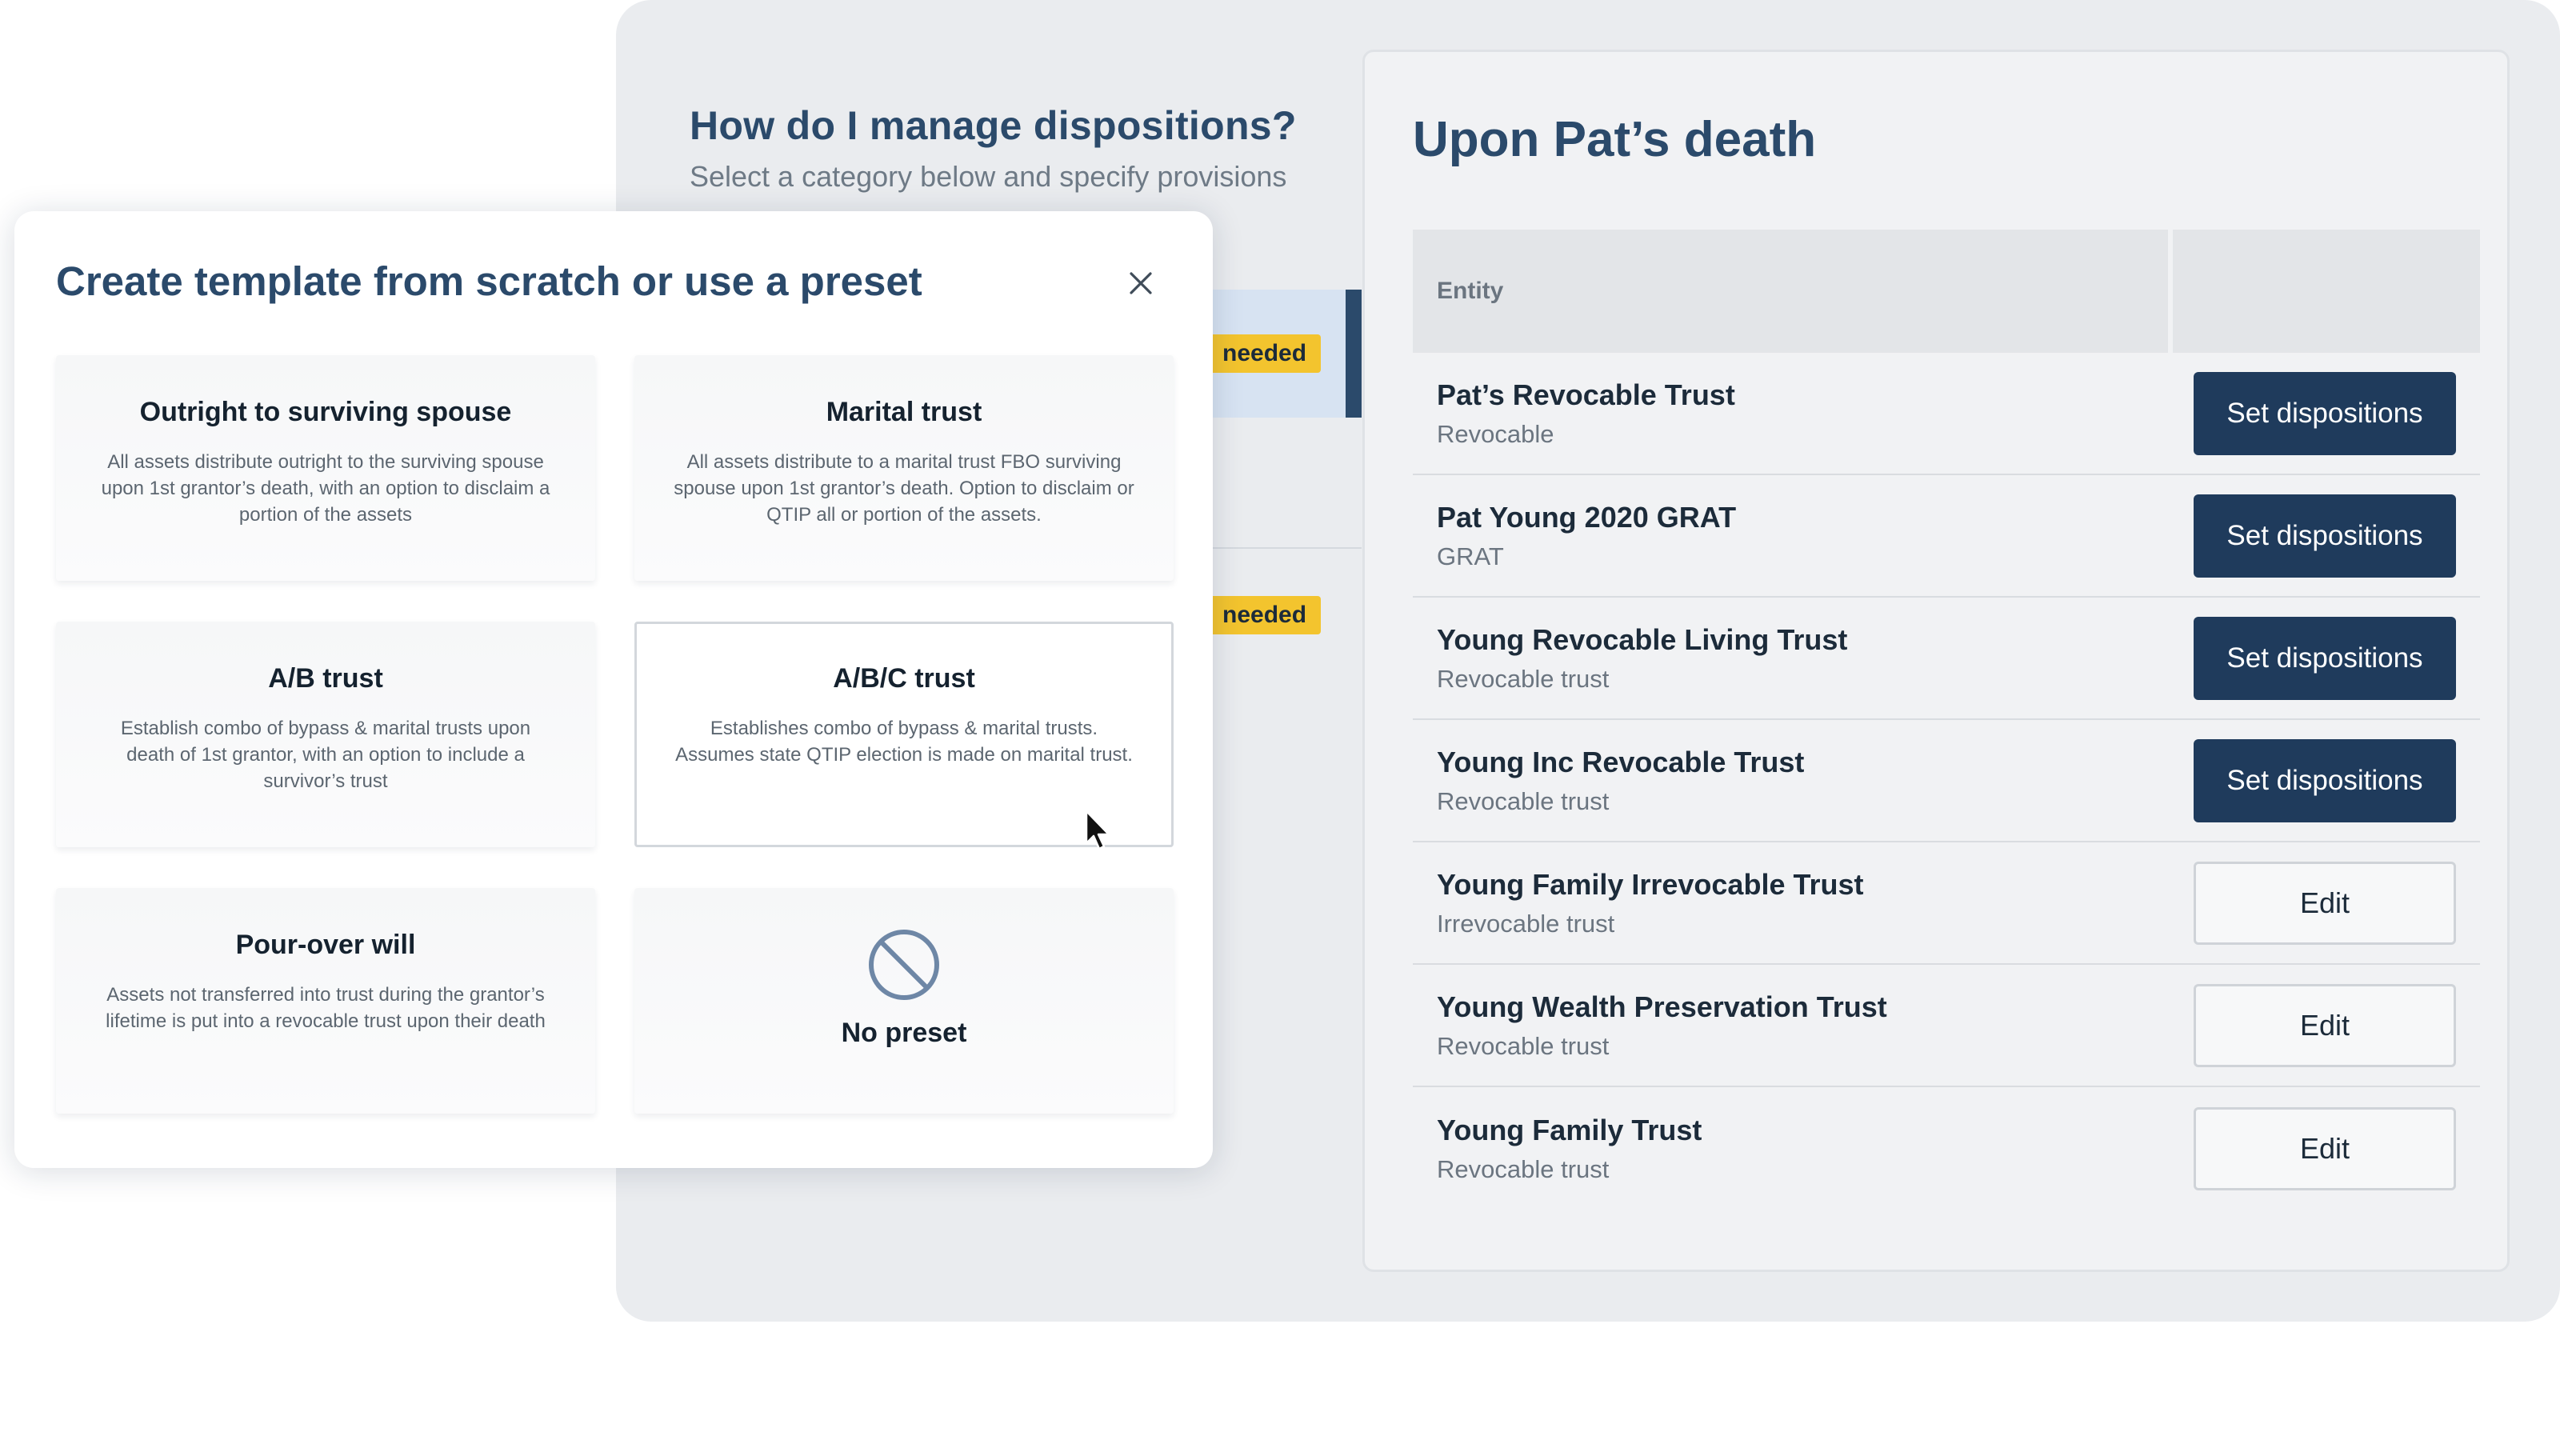 The width and height of the screenshot is (2560, 1456). I want to click on preset-title: Pour-over will, so click(325, 945).